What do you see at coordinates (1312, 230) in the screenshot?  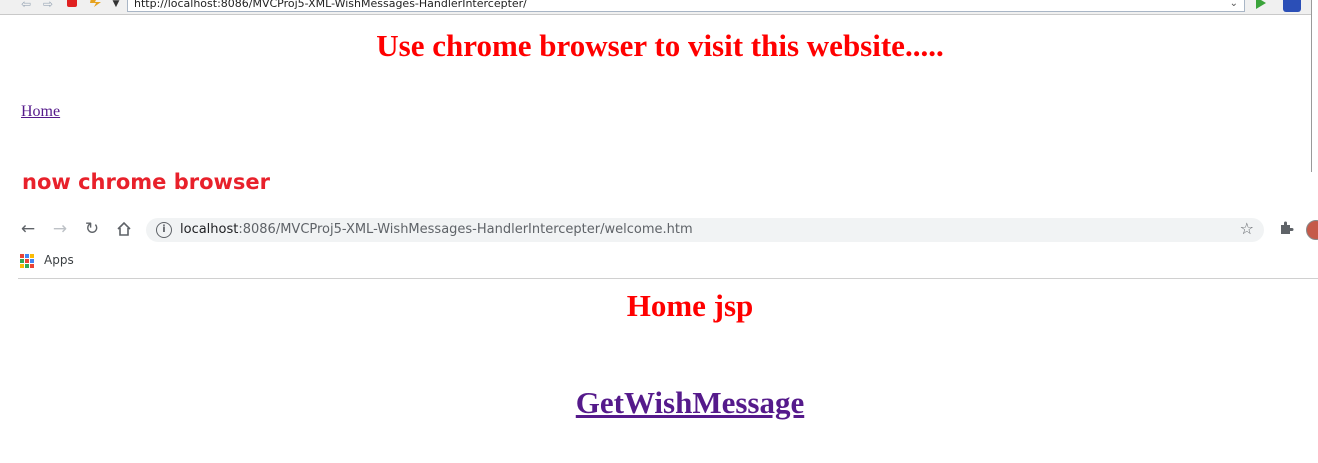 I see `profile-avatar` at bounding box center [1312, 230].